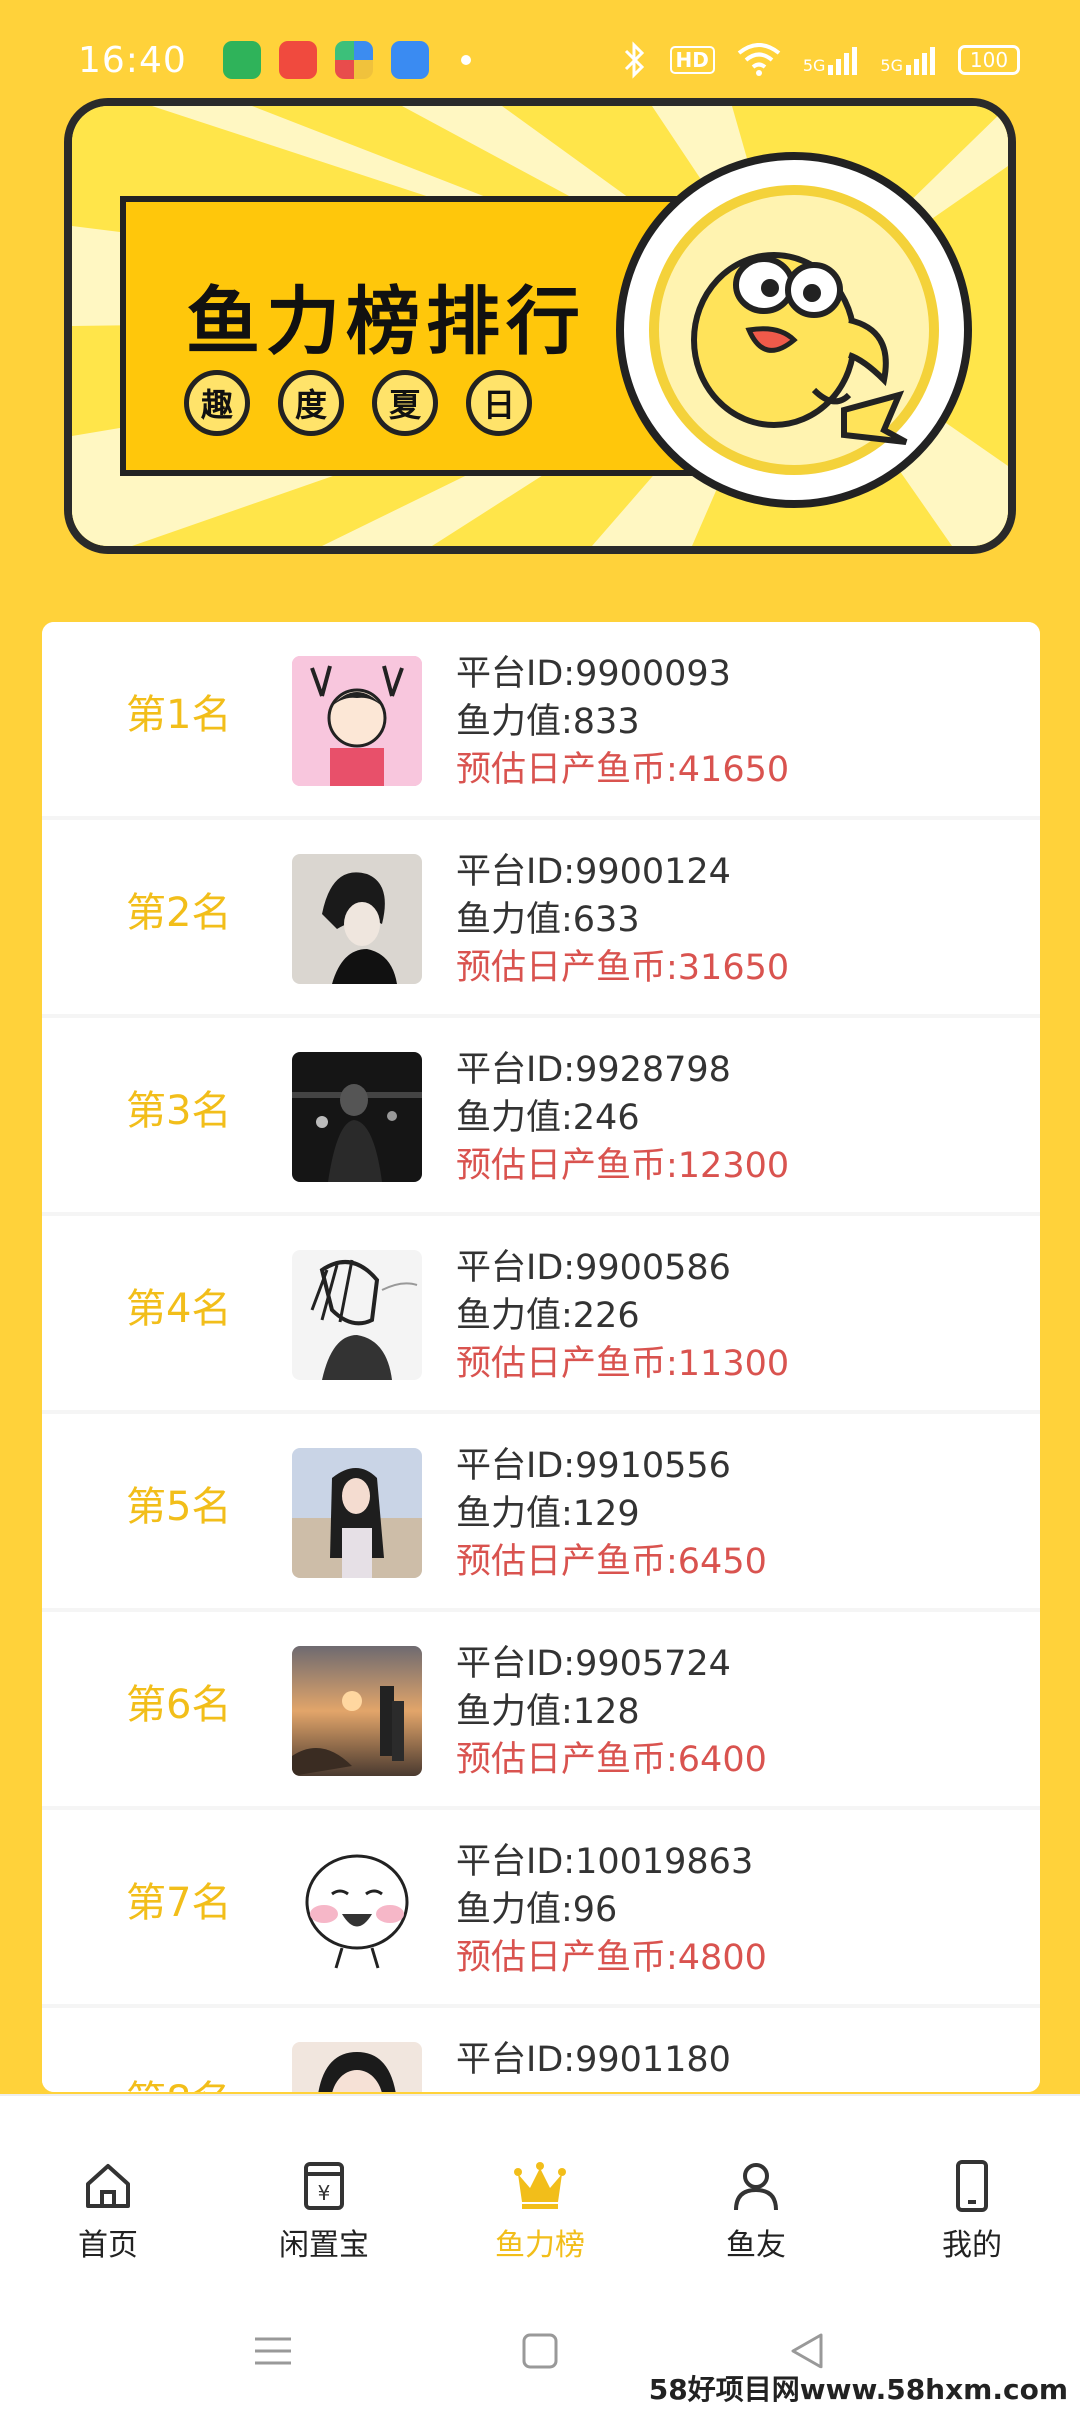 The width and height of the screenshot is (1080, 2412). I want to click on nav-label: 闲置宝, so click(324, 2245).